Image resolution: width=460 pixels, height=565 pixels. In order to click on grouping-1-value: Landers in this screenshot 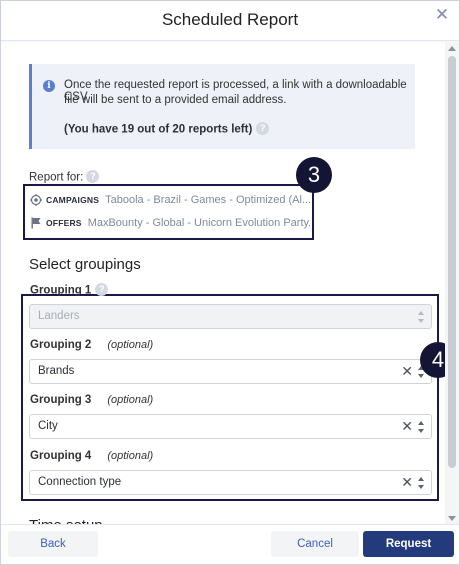, I will do `click(59, 316)`.